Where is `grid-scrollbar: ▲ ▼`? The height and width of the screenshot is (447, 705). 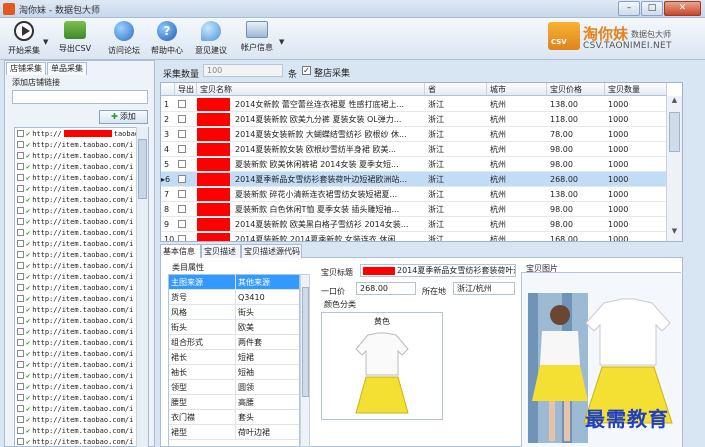 grid-scrollbar: ▲ ▼ is located at coordinates (674, 168).